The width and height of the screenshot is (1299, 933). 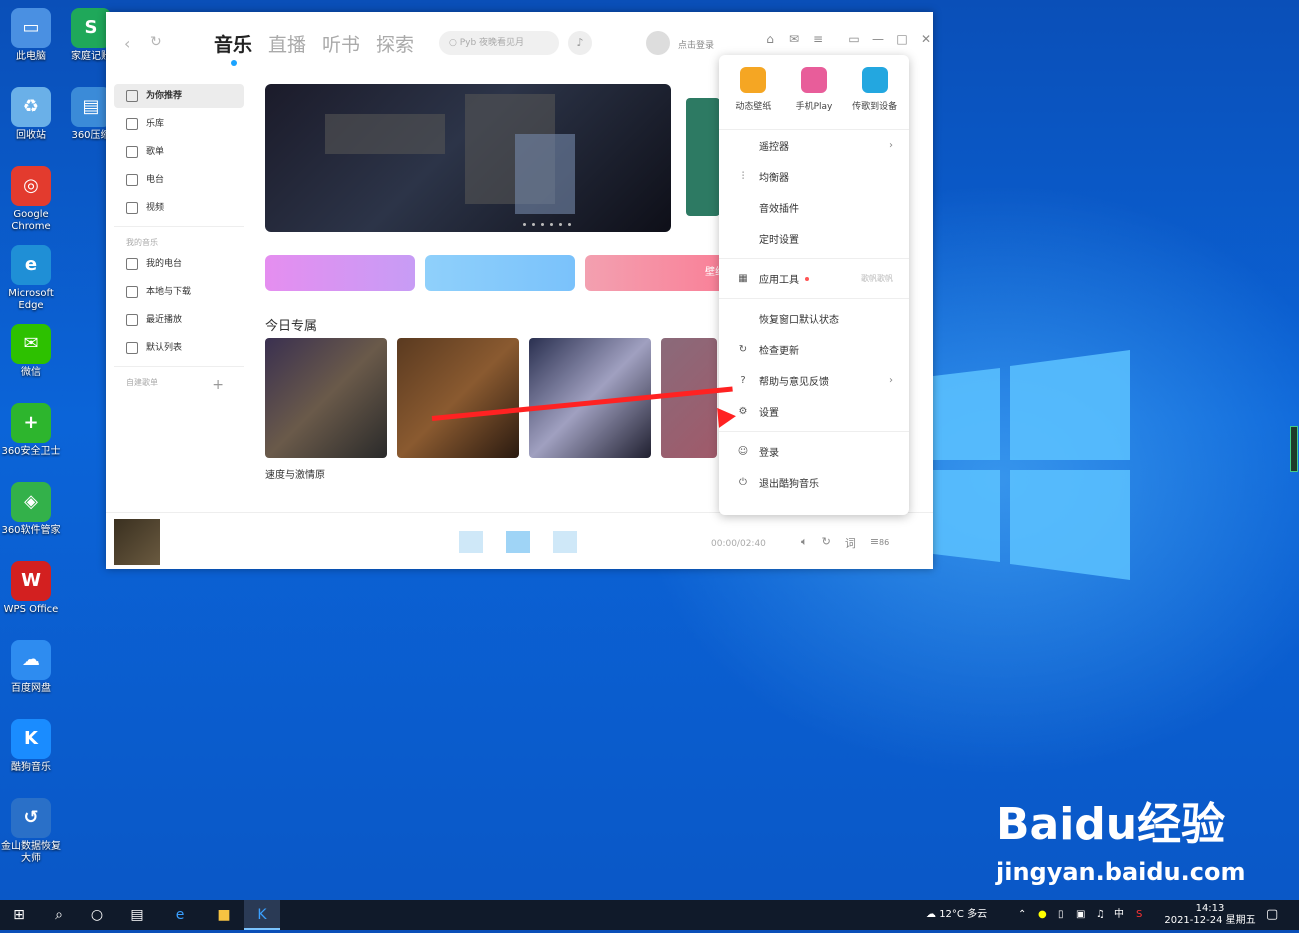 I want to click on desktop-icon: +360安全卫士, so click(x=32, y=430).